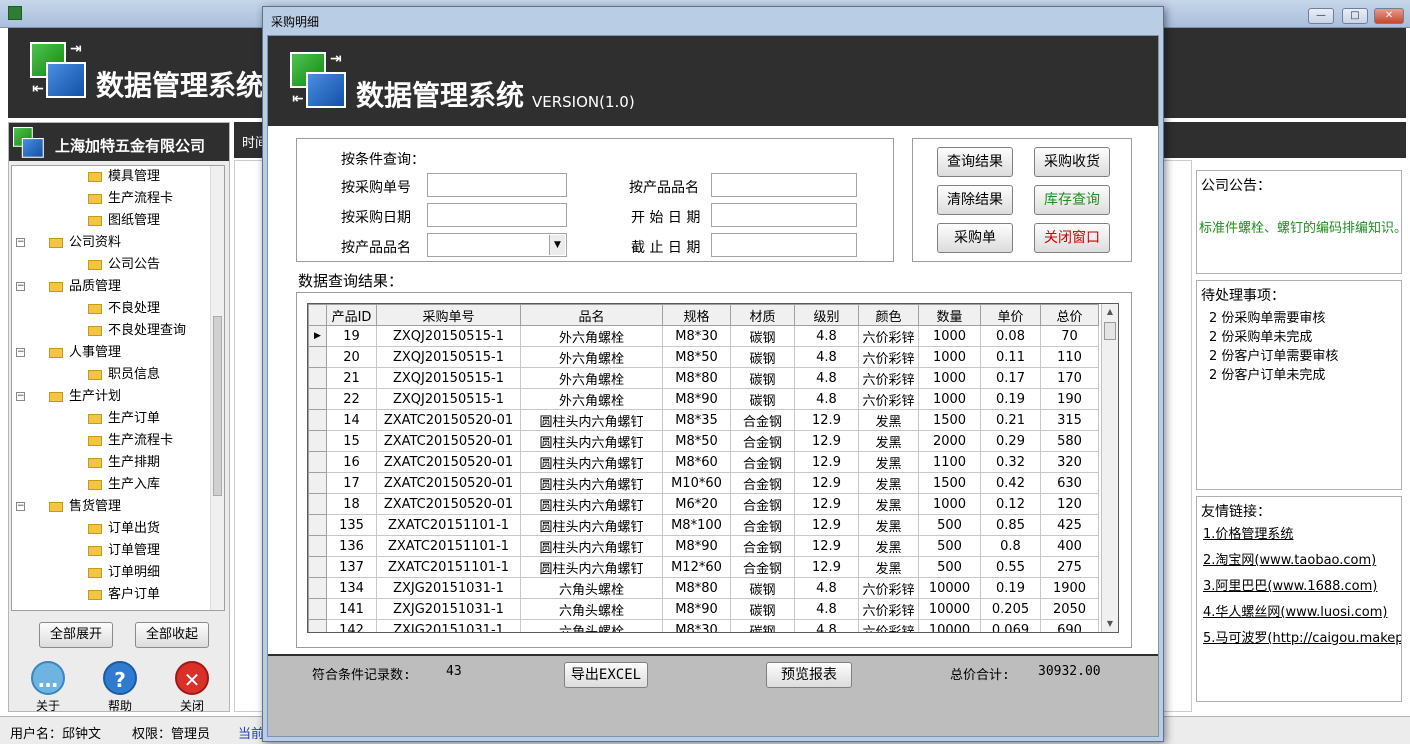 This screenshot has height=744, width=1410. What do you see at coordinates (351, 504) in the screenshot?
I see `table-cell: 18` at bounding box center [351, 504].